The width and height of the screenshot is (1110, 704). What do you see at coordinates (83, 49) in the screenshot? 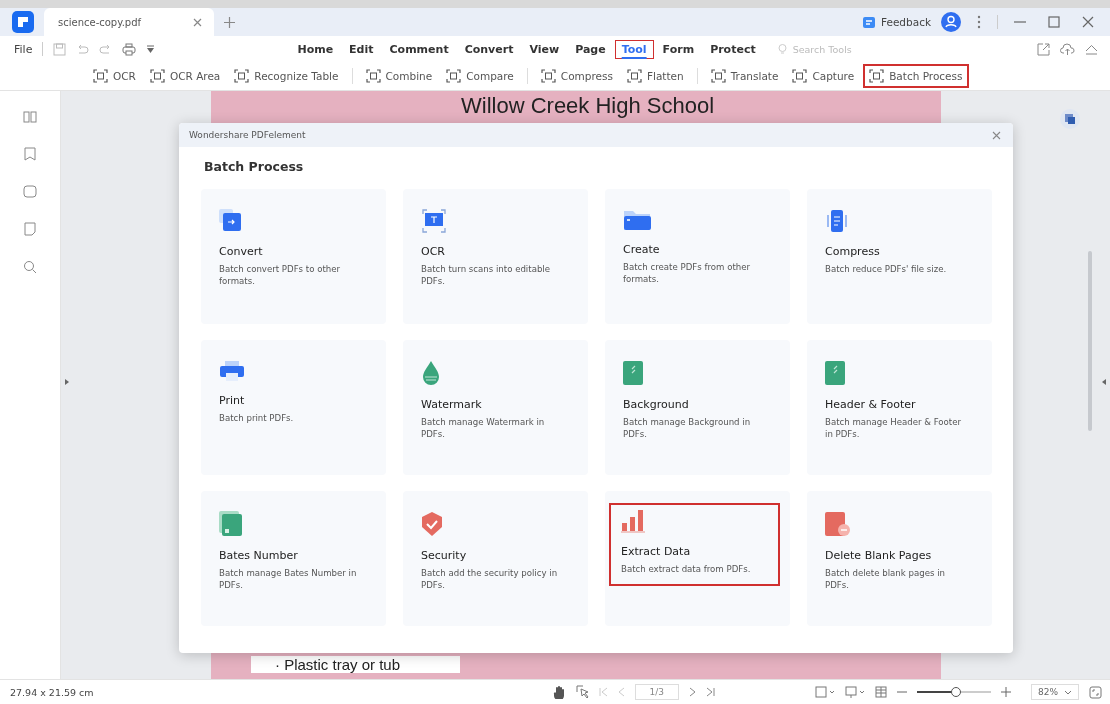
I see `undo-icon` at bounding box center [83, 49].